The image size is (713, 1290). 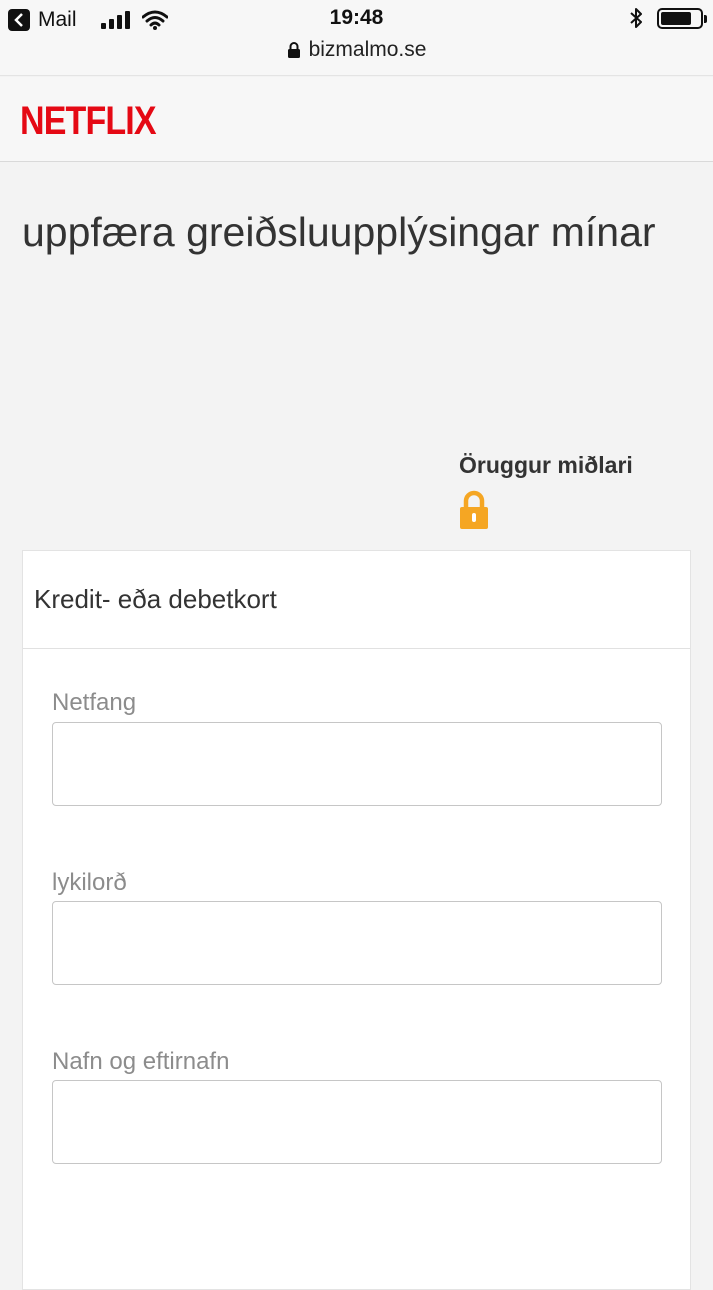 What do you see at coordinates (141, 1061) in the screenshot?
I see `full-name-label: Nafn og eftirnafn` at bounding box center [141, 1061].